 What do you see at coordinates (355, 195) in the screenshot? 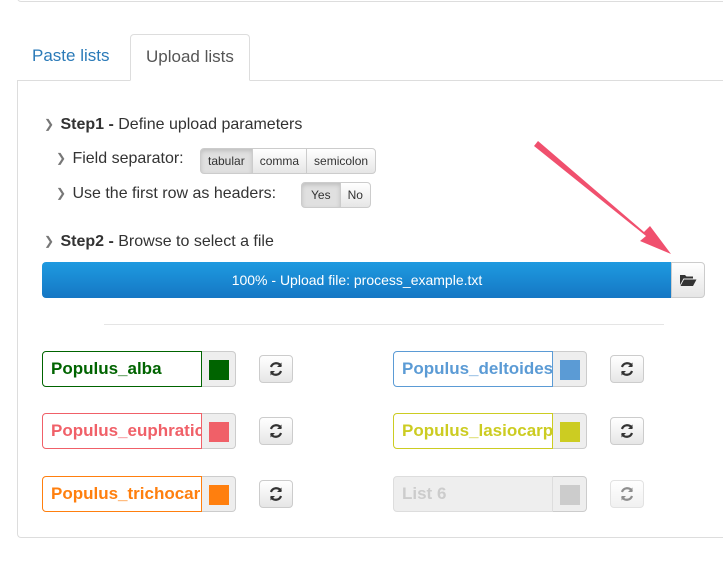
I see `headers-no-button: No` at bounding box center [355, 195].